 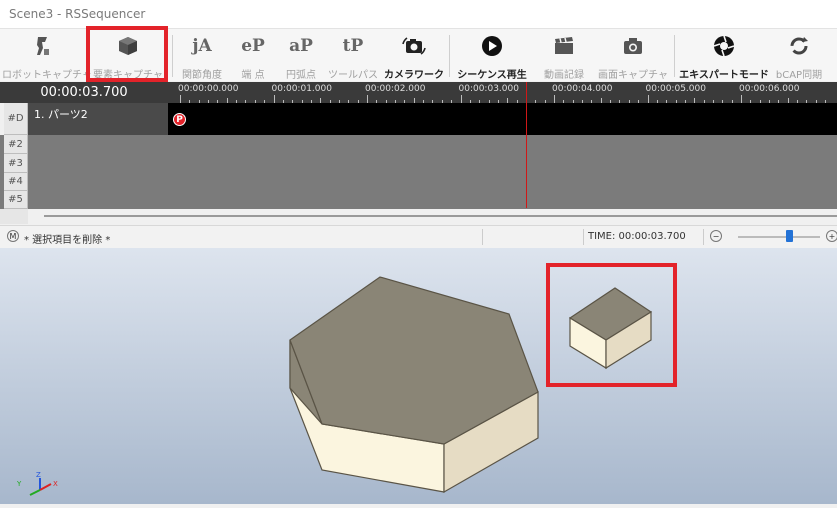 I want to click on playhead-cursor, so click(x=526, y=145).